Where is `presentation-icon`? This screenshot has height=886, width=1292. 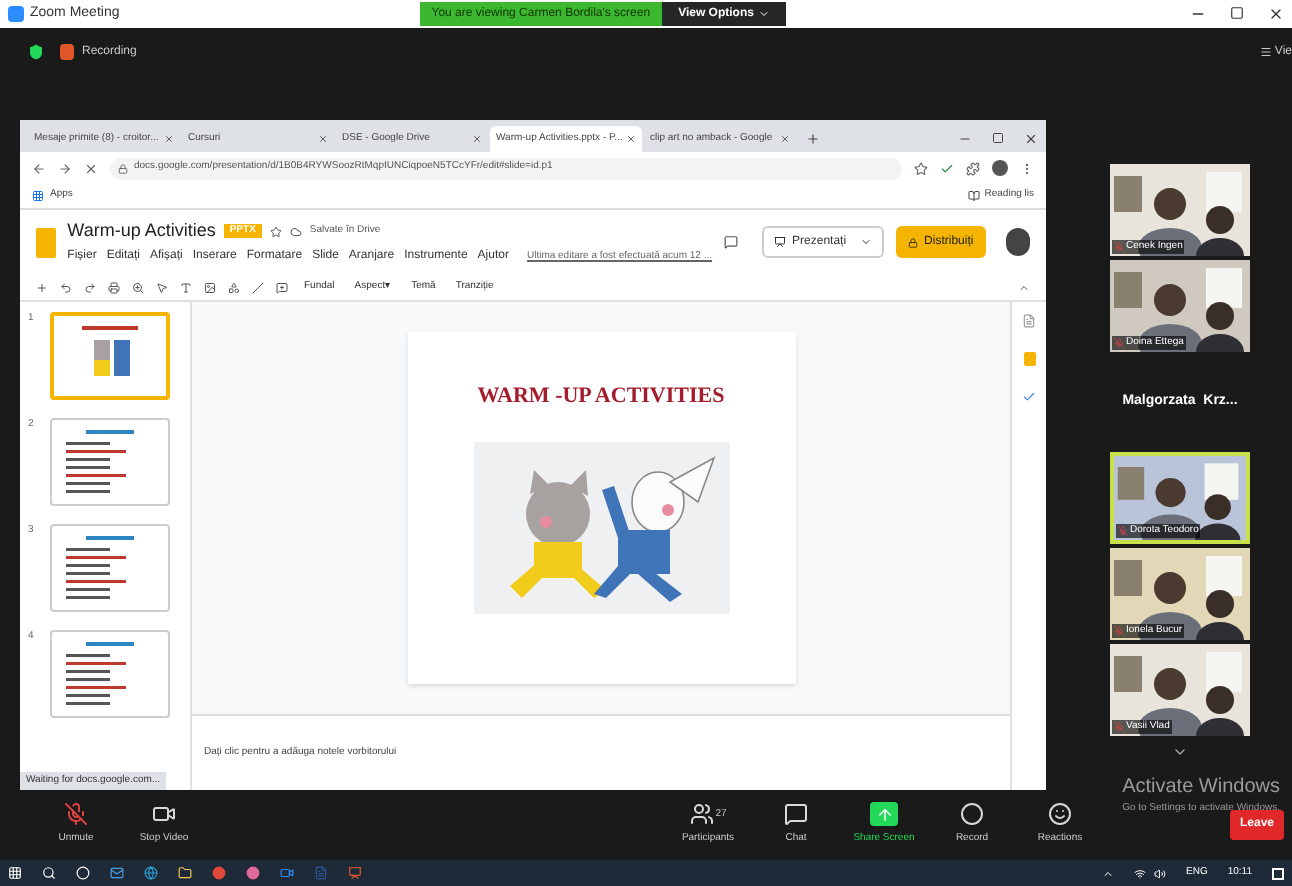
presentation-icon is located at coordinates (780, 242).